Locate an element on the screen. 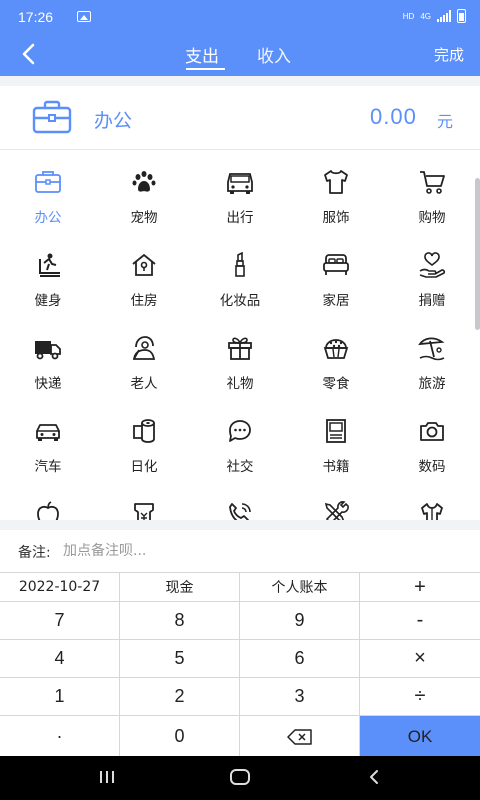 This screenshot has height=800, width=480. digit-2-key: 2 is located at coordinates (180, 697).